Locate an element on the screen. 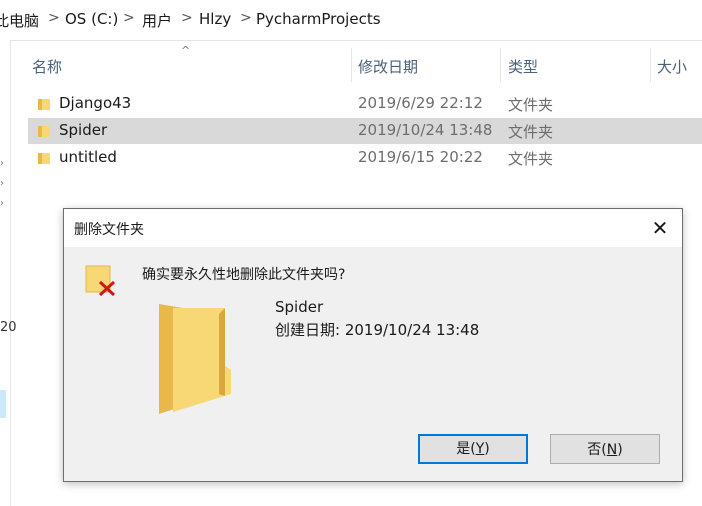 The image size is (702, 506). dialog-title: 删除文件夹 is located at coordinates (109, 230).